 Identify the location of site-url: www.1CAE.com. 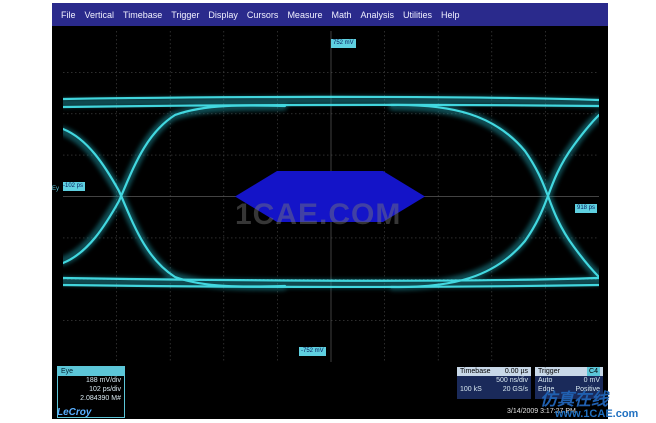
(597, 414).